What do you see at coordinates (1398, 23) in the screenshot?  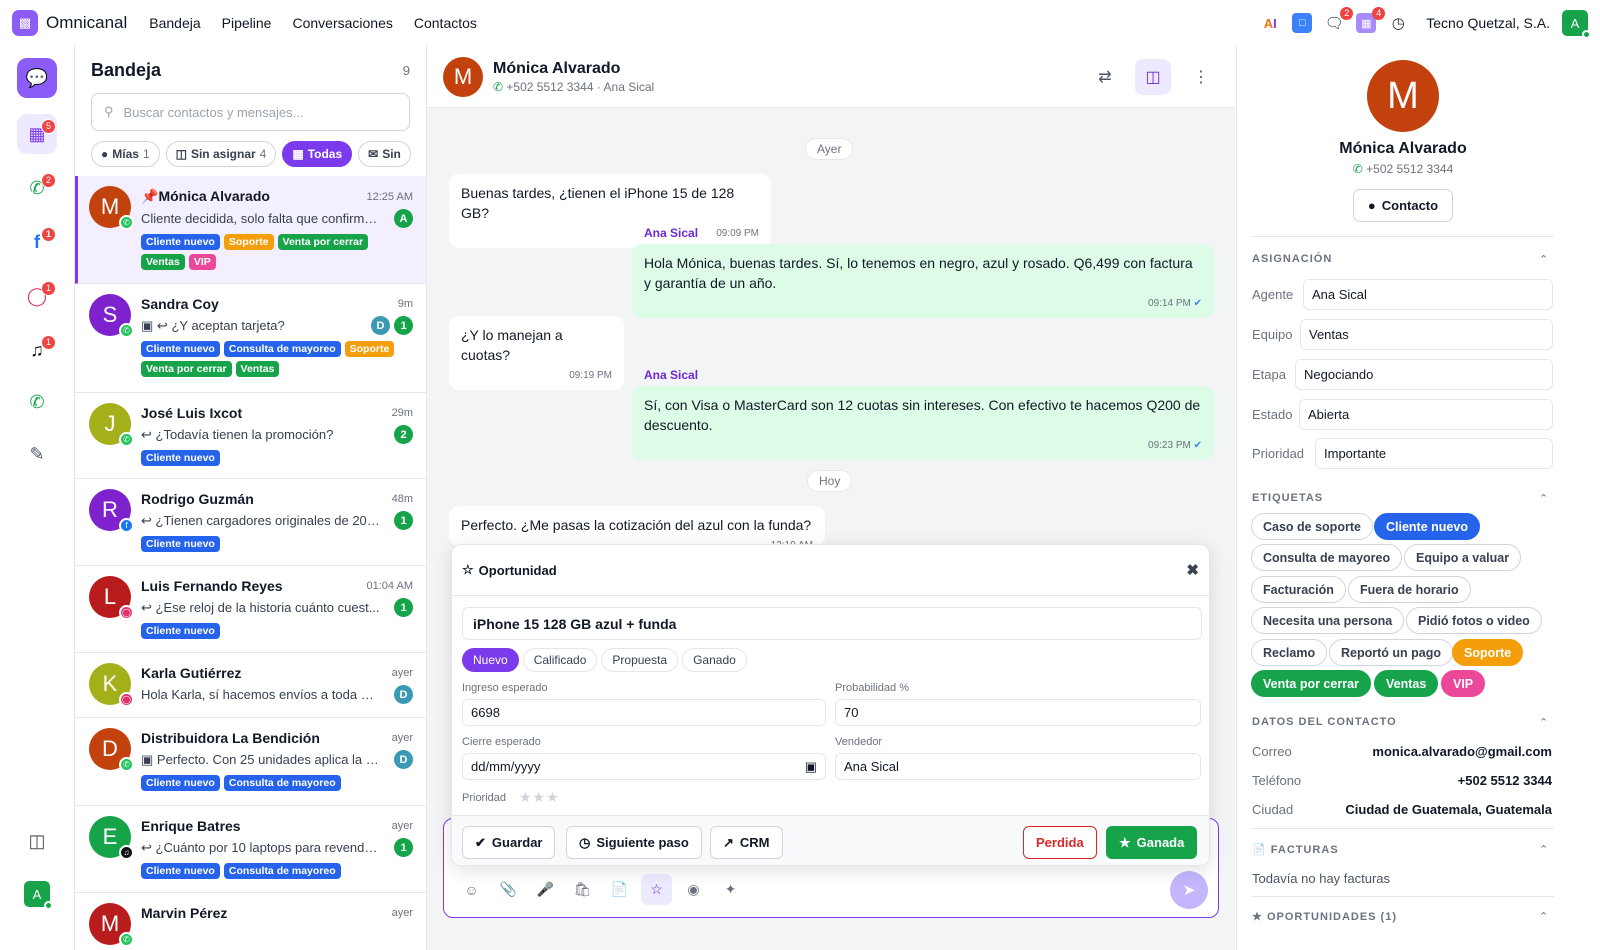 I see `clock-icon: ◷` at bounding box center [1398, 23].